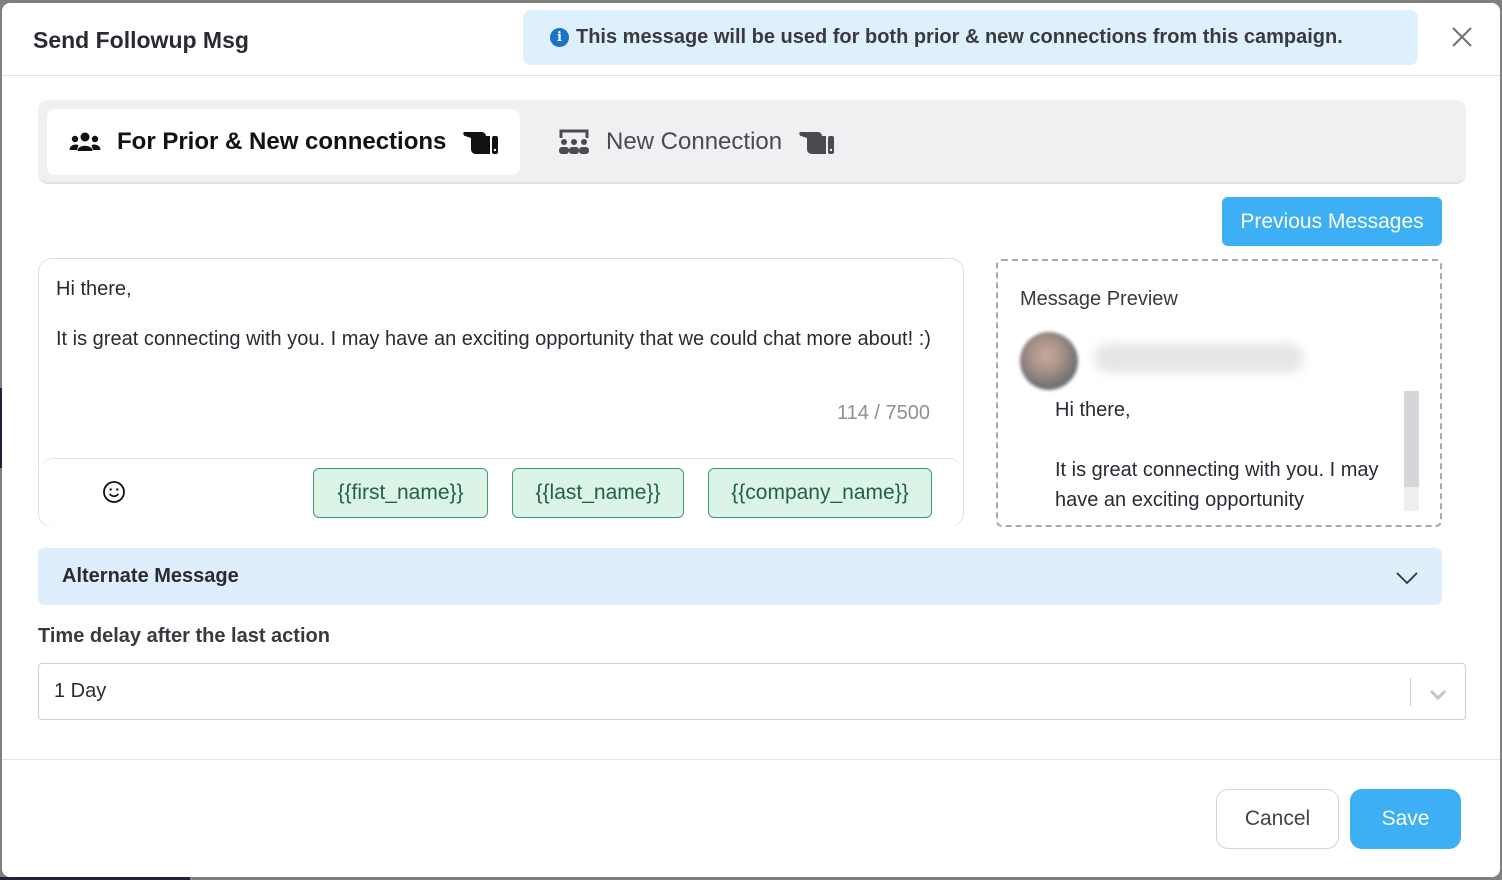  What do you see at coordinates (1049, 361) in the screenshot?
I see `avatar` at bounding box center [1049, 361].